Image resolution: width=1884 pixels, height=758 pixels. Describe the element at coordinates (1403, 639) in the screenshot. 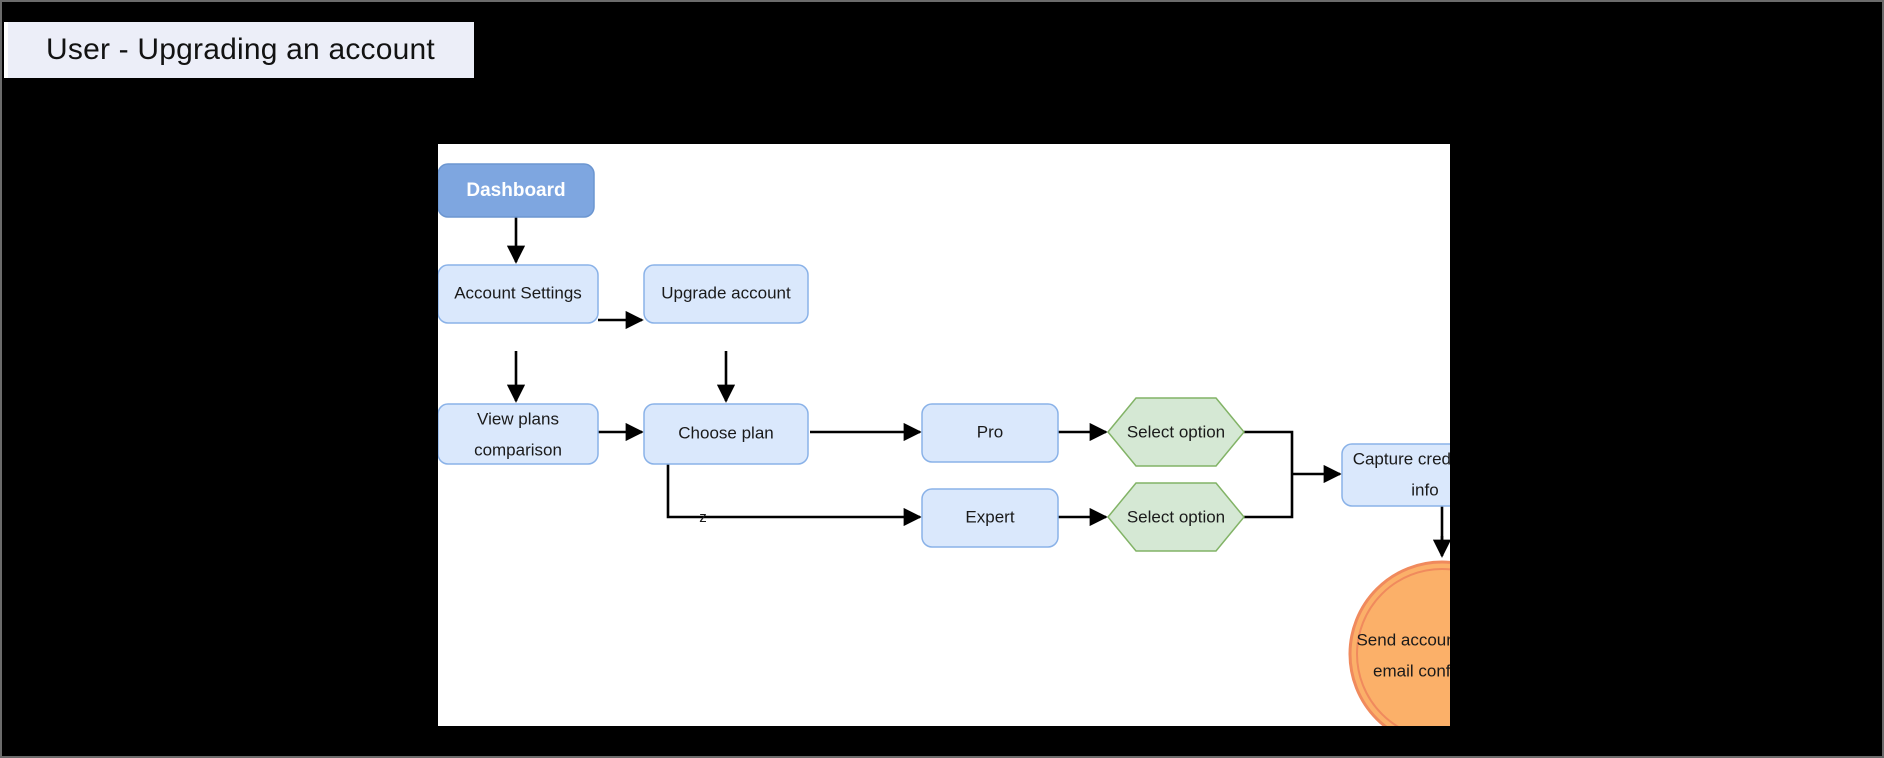

I see `node-send-upgrade-email-line1: Send account upgrade` at that location.